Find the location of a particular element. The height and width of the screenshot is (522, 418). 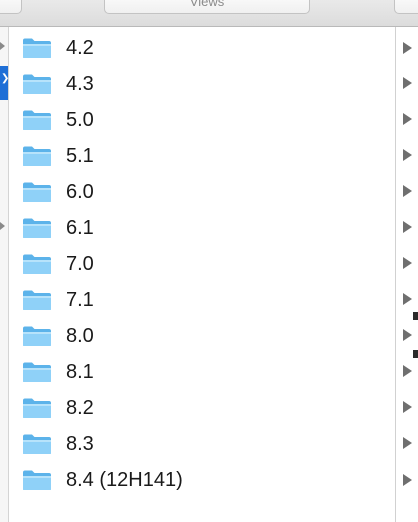

toolbar-button-left is located at coordinates (11, 7).